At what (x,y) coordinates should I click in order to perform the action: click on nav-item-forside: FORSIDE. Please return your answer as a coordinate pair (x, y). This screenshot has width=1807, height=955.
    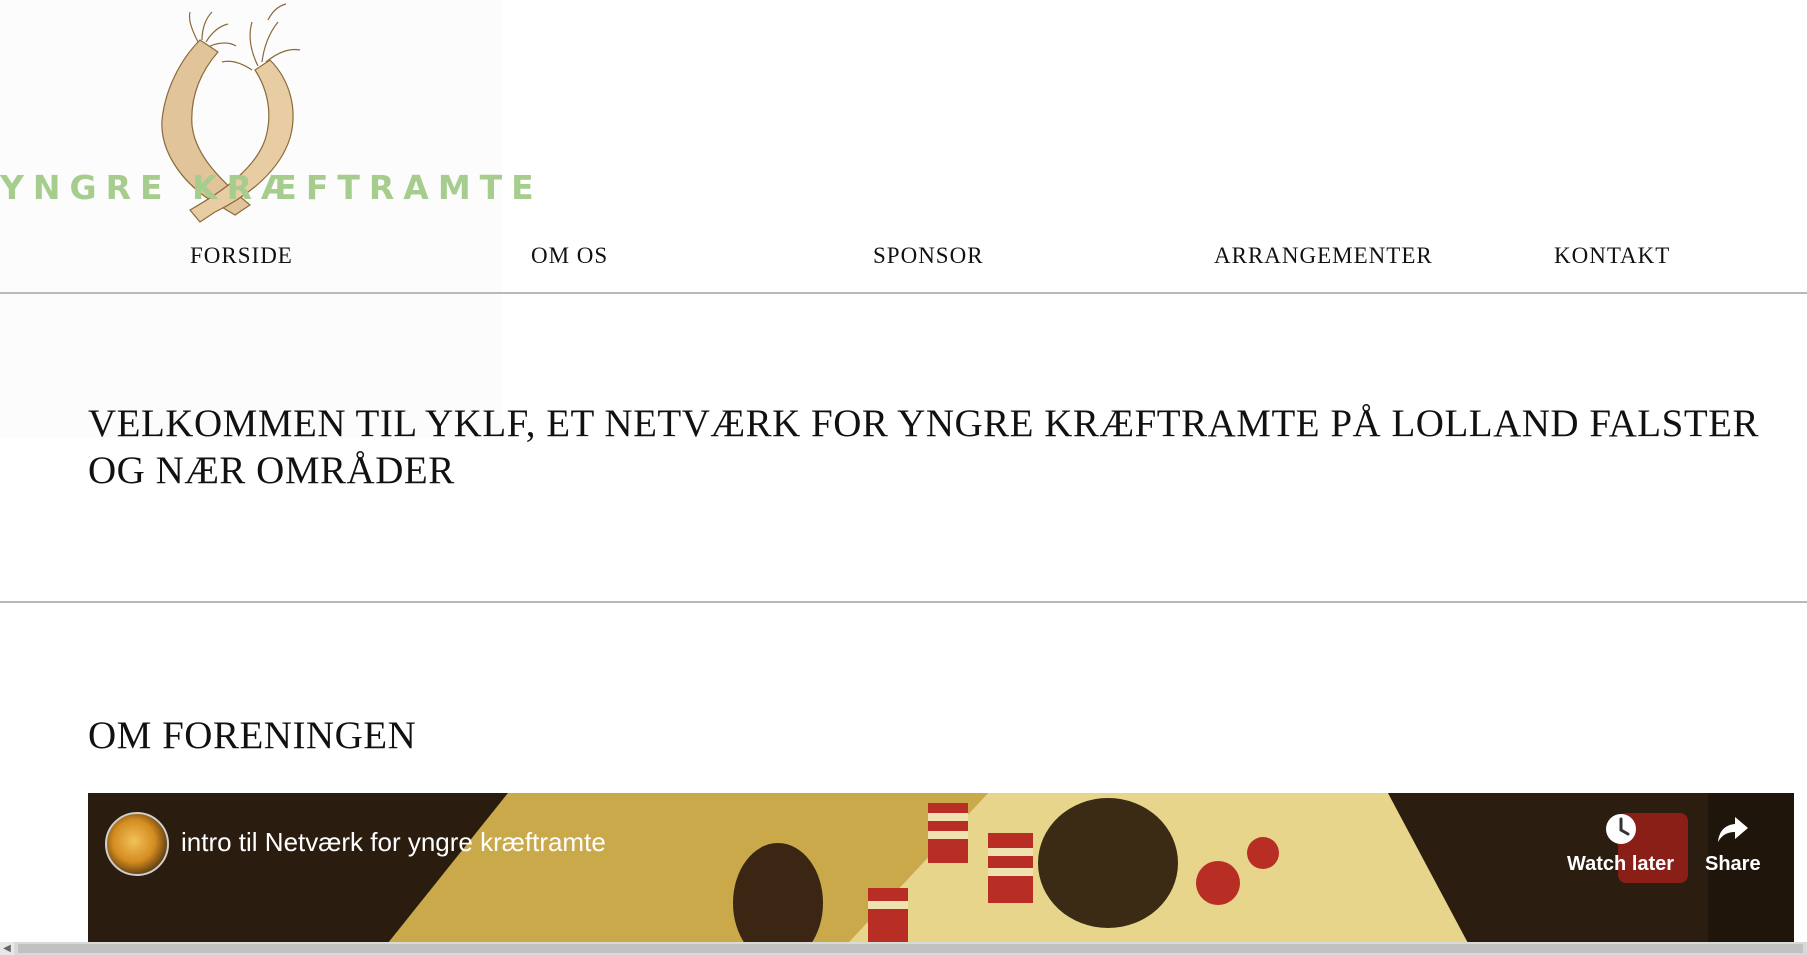
    Looking at the image, I should click on (241, 256).